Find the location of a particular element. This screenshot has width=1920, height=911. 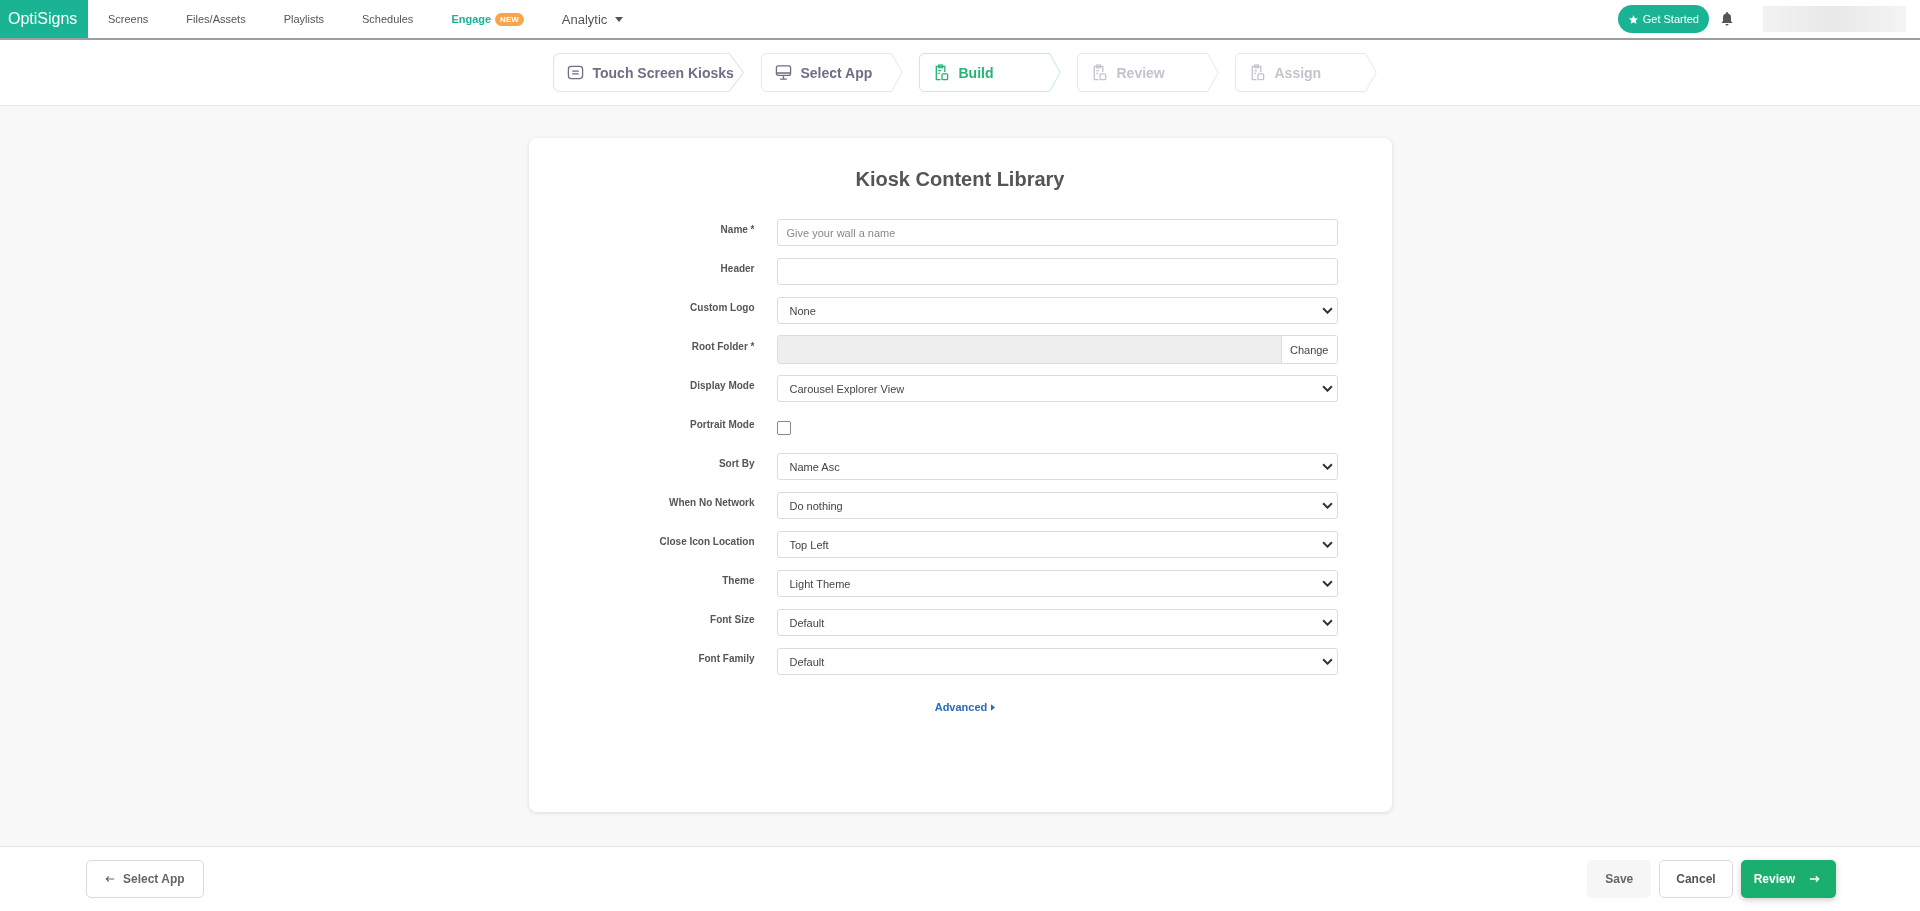

select-field: None is located at coordinates (1057, 310).